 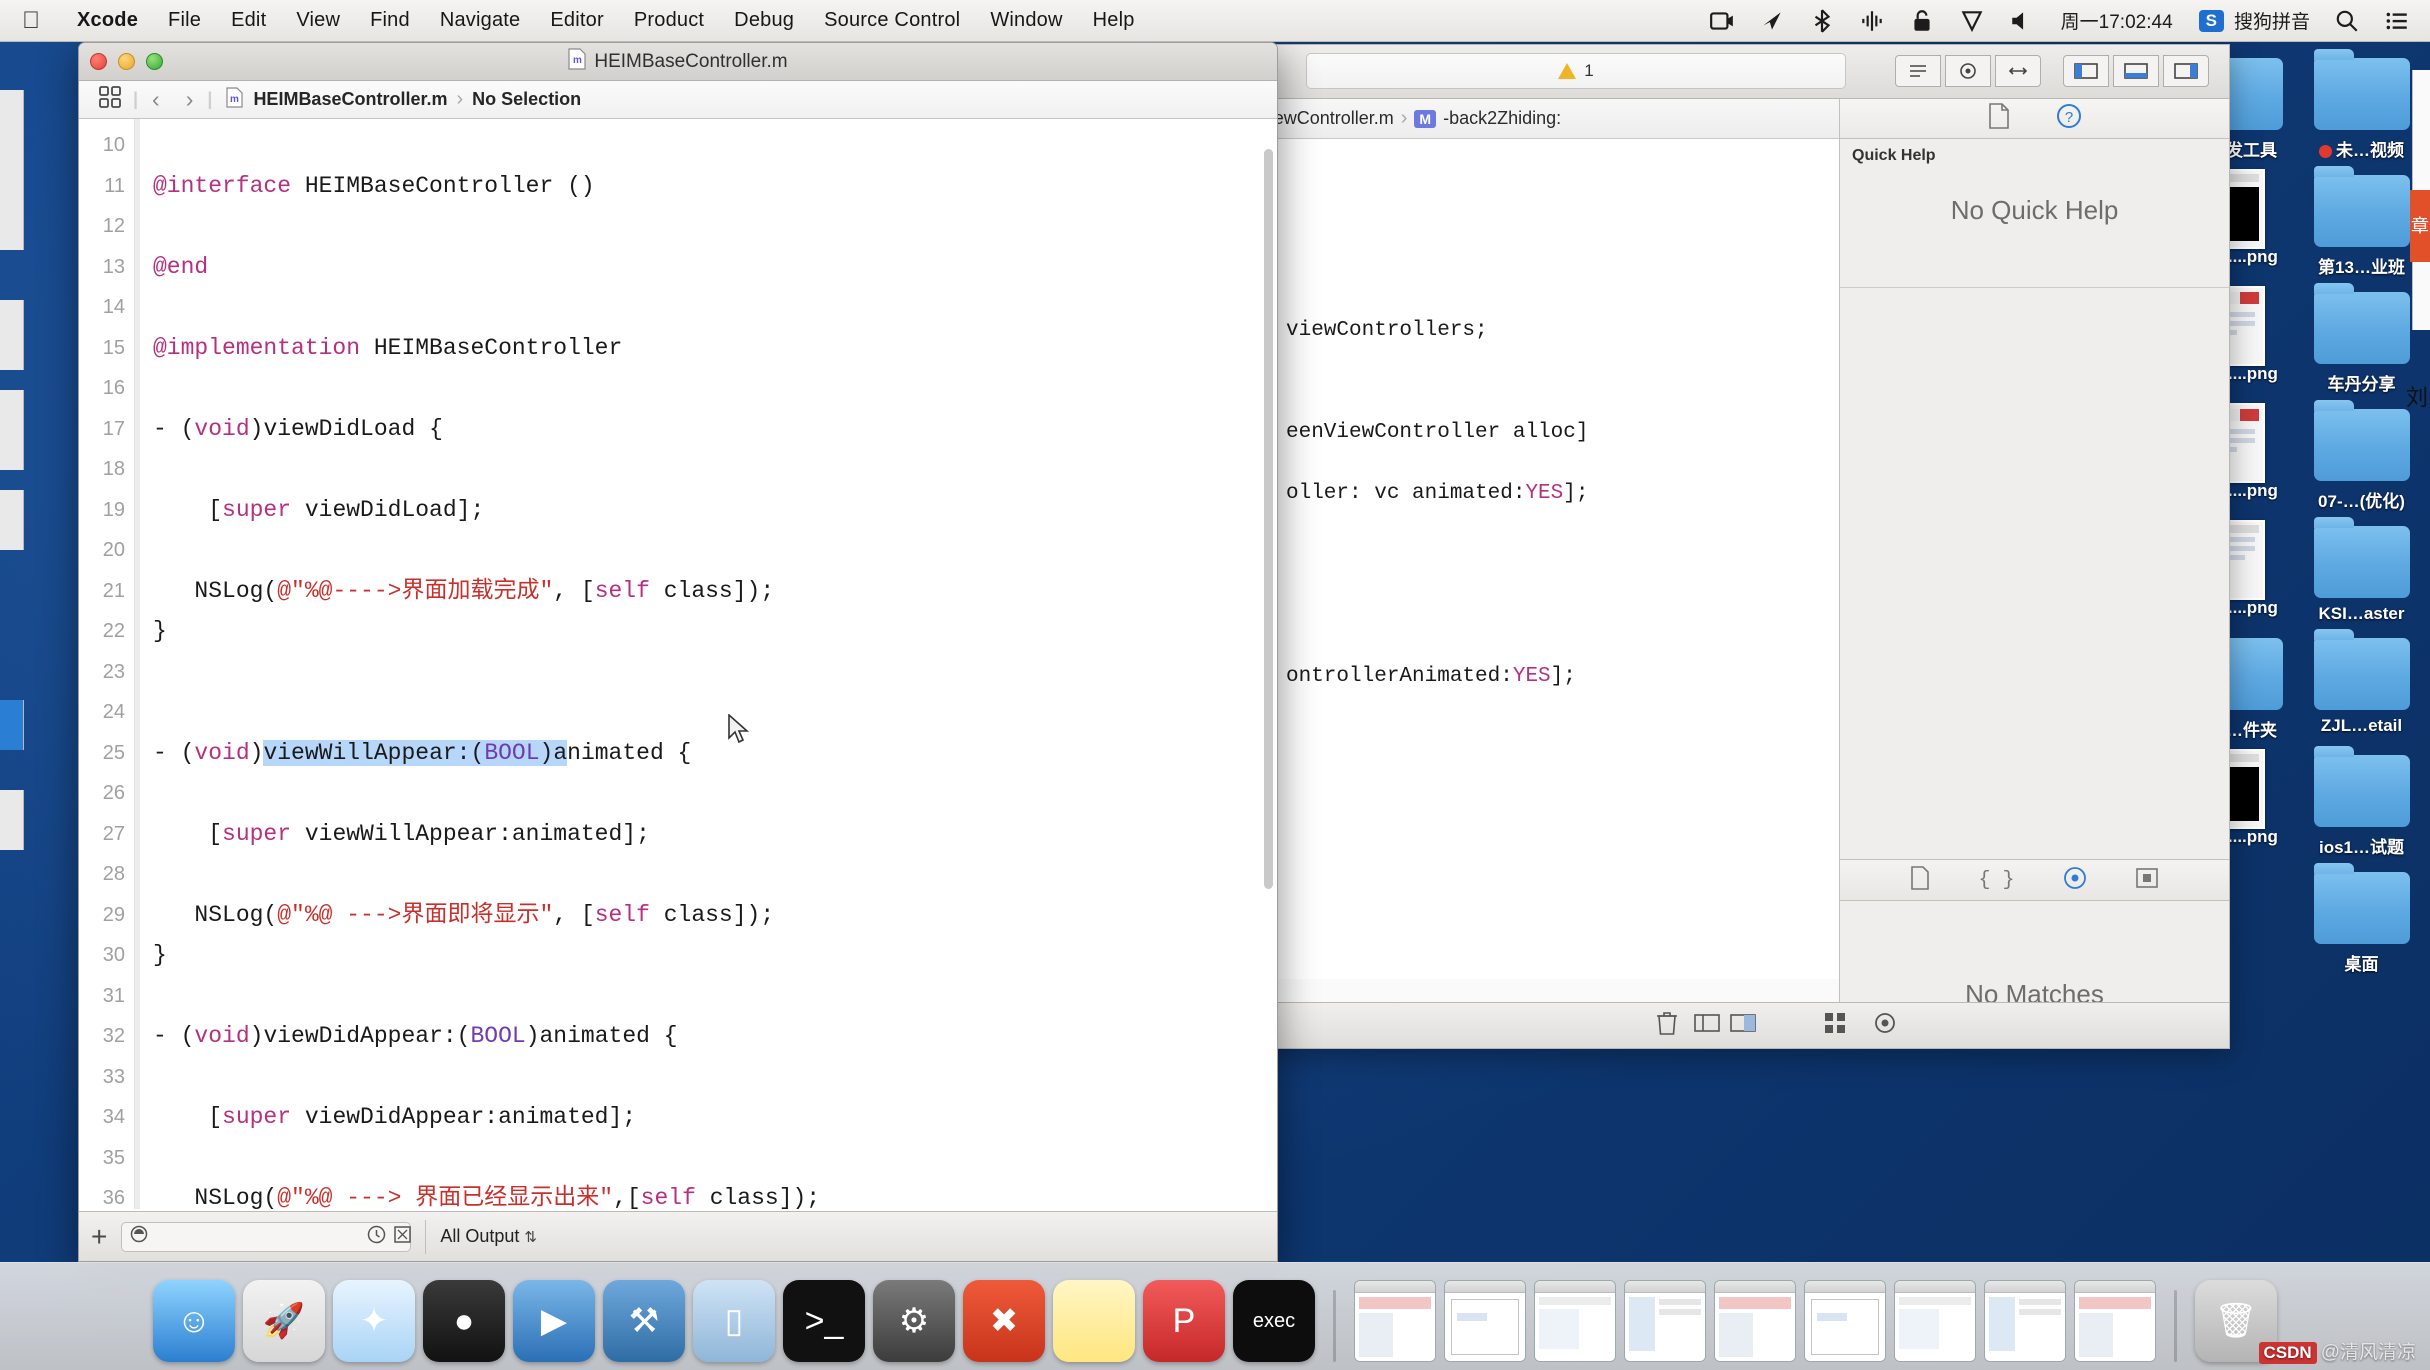 What do you see at coordinates (1268, 519) in the screenshot?
I see `editor-scrollbar` at bounding box center [1268, 519].